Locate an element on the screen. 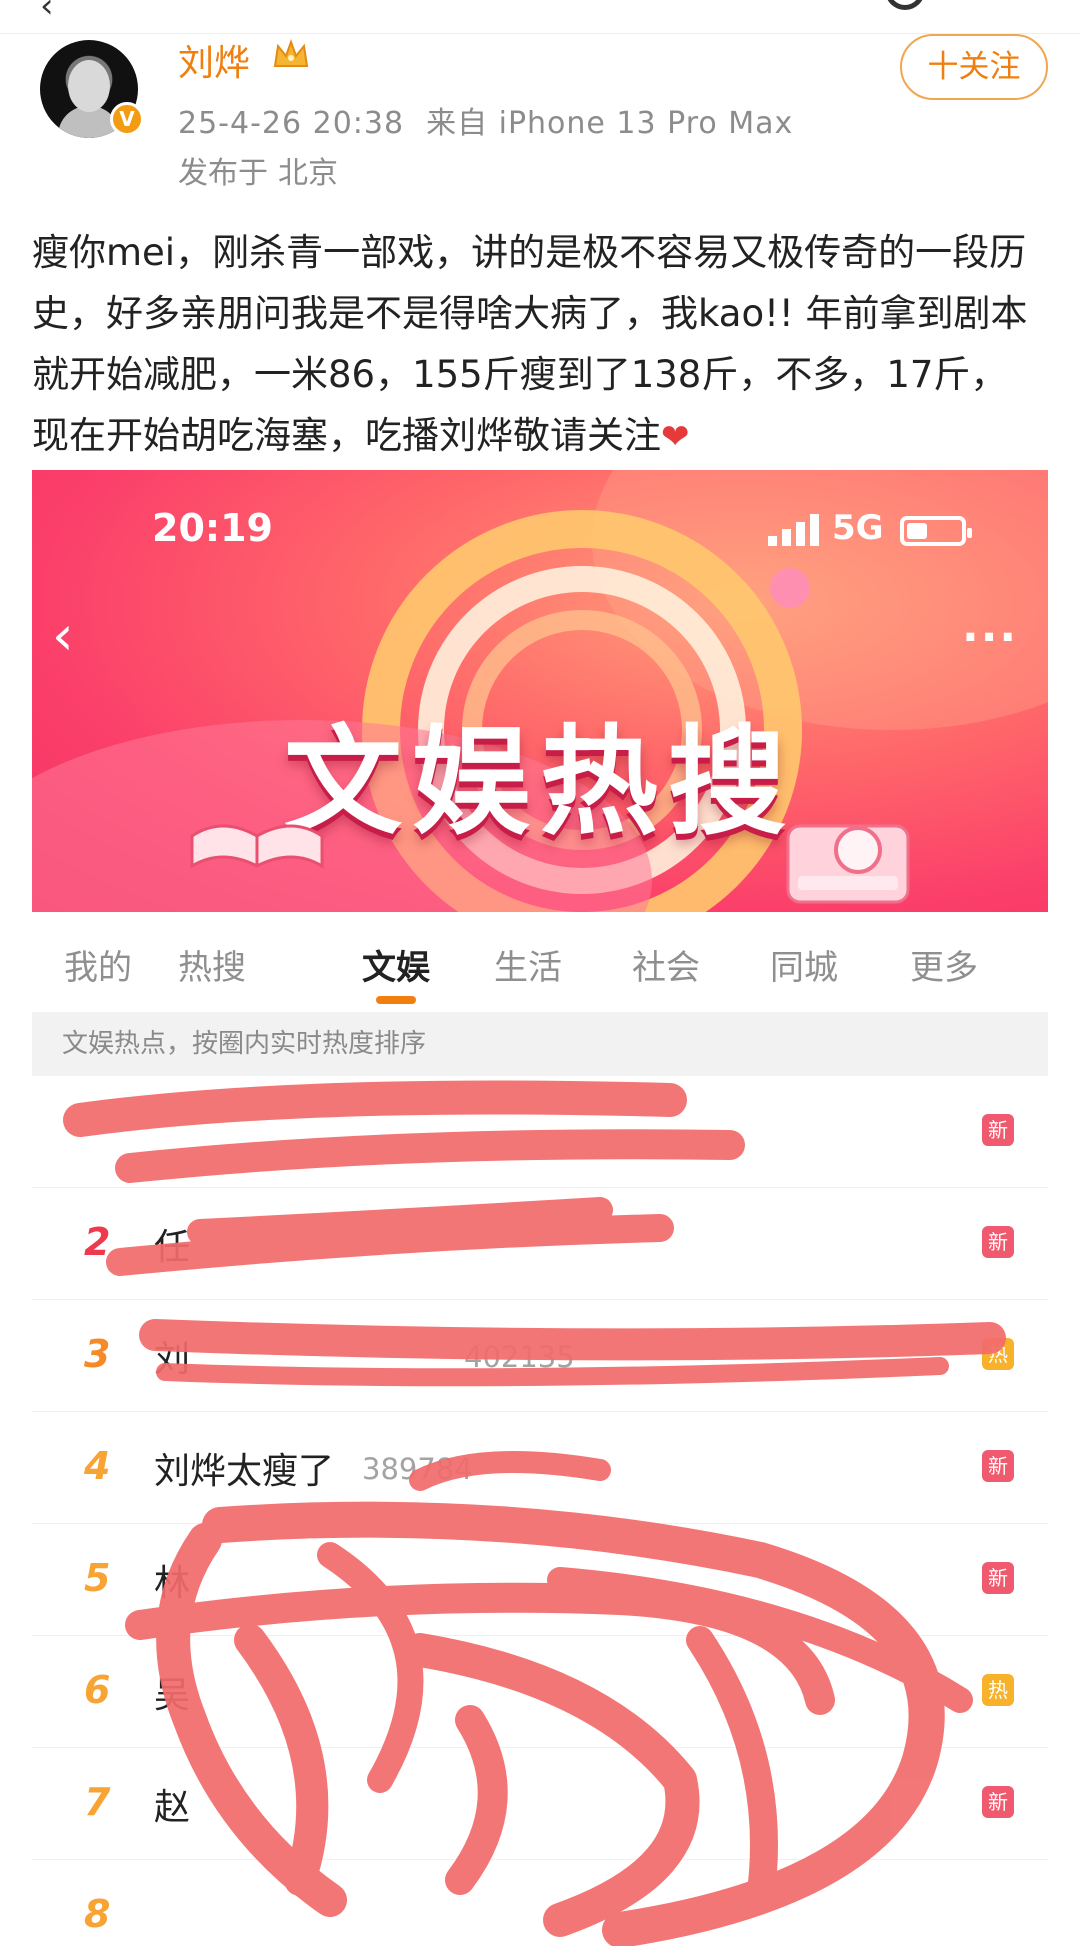 The width and height of the screenshot is (1080, 1946). heart-icon: ❤ is located at coordinates (675, 437).